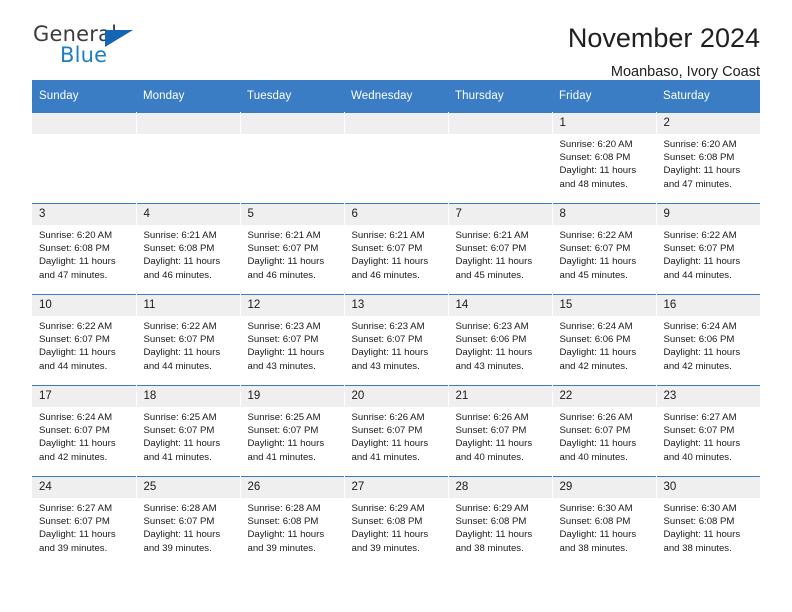 This screenshot has height=612, width=792. I want to click on daylight-text-line2: and 48 minutes., so click(593, 184).